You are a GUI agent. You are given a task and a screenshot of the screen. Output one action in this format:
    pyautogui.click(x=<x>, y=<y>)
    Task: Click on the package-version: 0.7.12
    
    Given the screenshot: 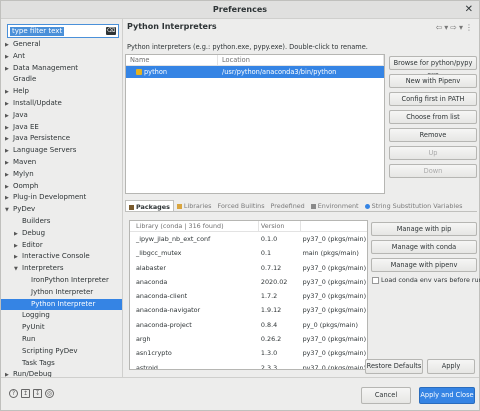 What is the action you would take?
    pyautogui.click(x=271, y=267)
    